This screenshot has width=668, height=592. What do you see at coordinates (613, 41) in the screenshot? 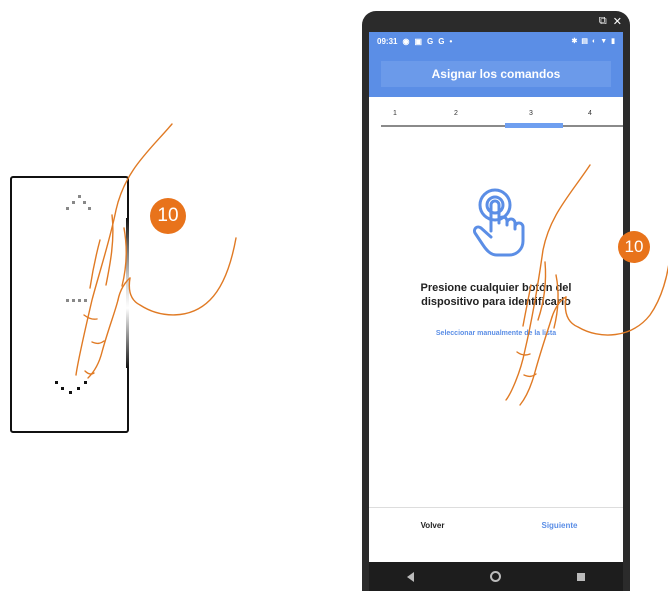
I see `battery-icon: ▮` at bounding box center [613, 41].